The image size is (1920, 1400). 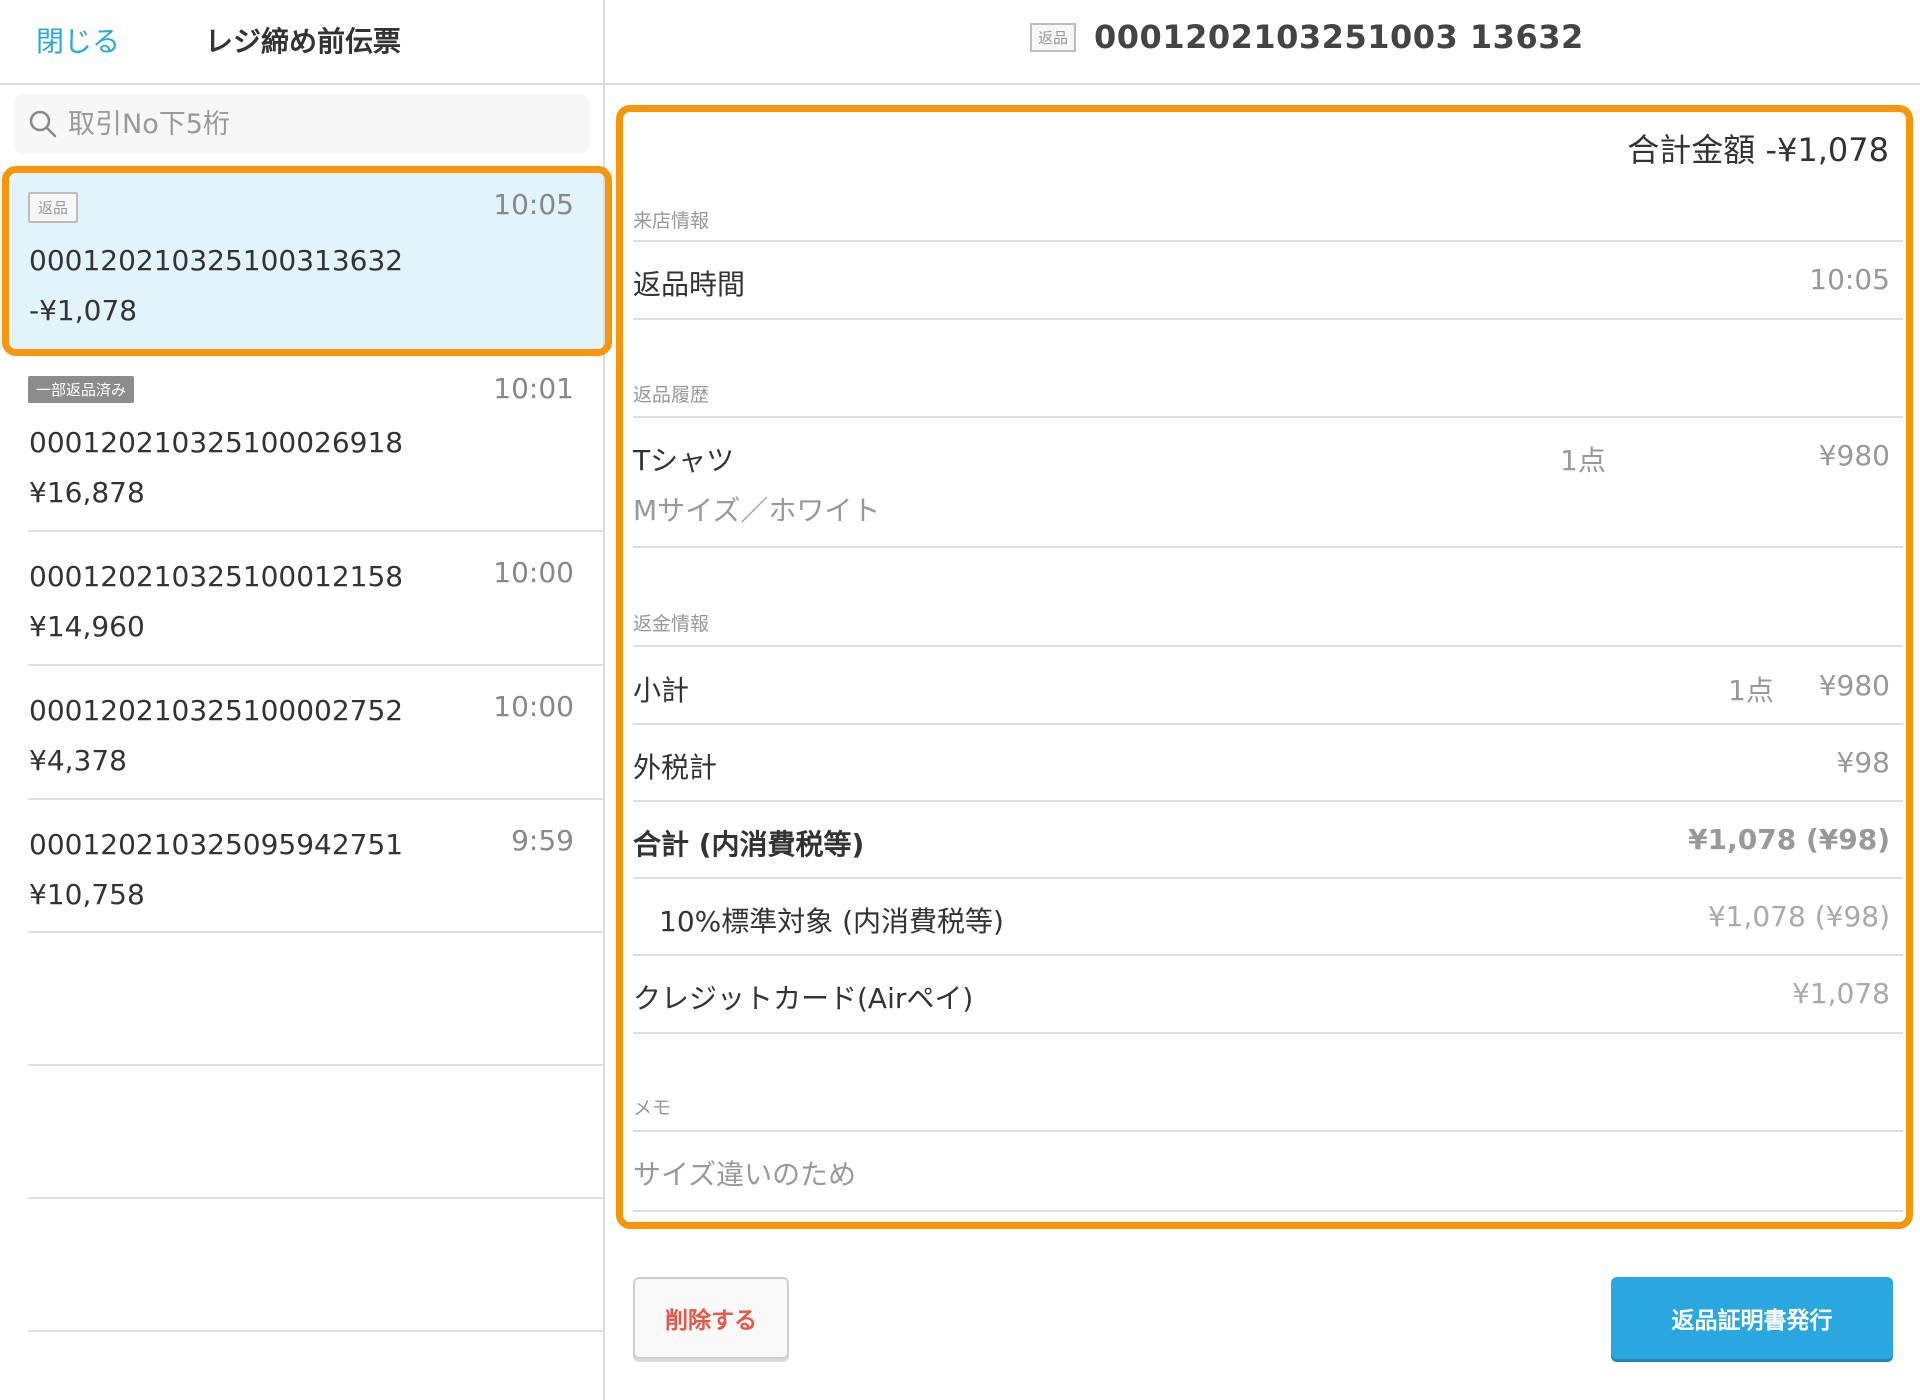 What do you see at coordinates (1863, 762) in the screenshot?
I see `tax-value: ¥98` at bounding box center [1863, 762].